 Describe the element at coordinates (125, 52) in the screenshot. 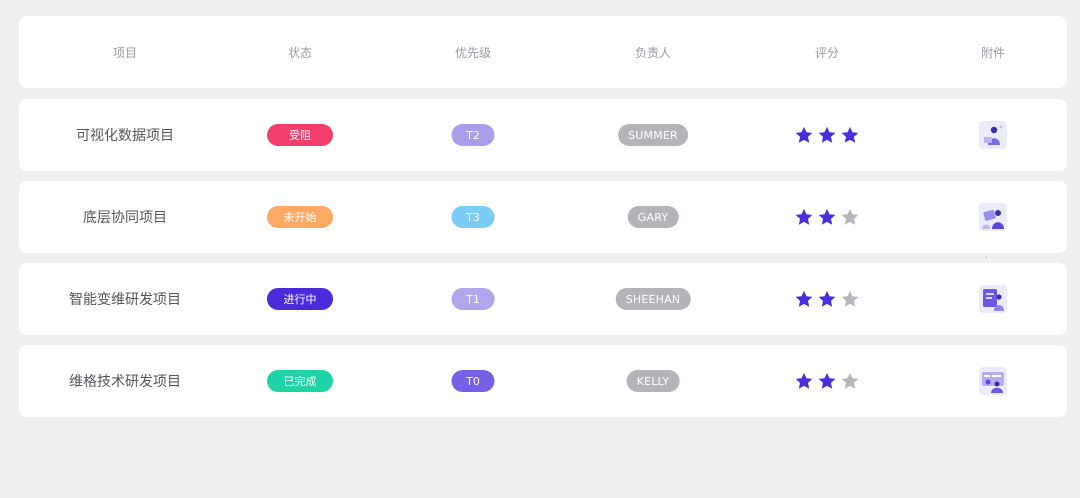

I see `column-header-project: 项目` at that location.